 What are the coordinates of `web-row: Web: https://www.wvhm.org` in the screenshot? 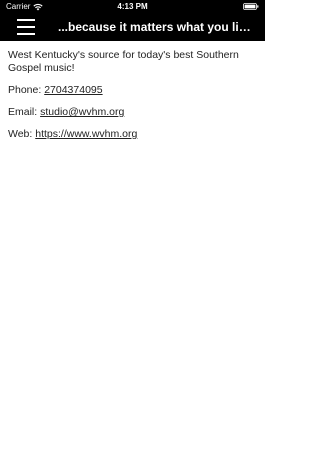 It's located at (131, 134).